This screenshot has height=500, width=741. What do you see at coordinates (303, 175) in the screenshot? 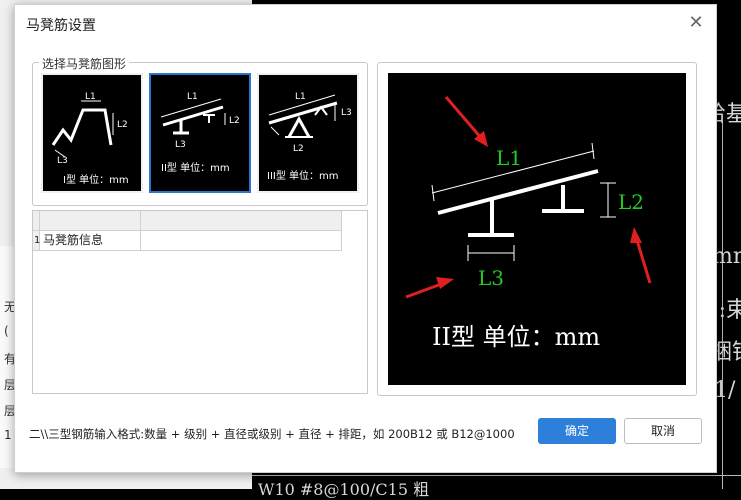
I see `shape-type-label: III型 单位：mm` at bounding box center [303, 175].